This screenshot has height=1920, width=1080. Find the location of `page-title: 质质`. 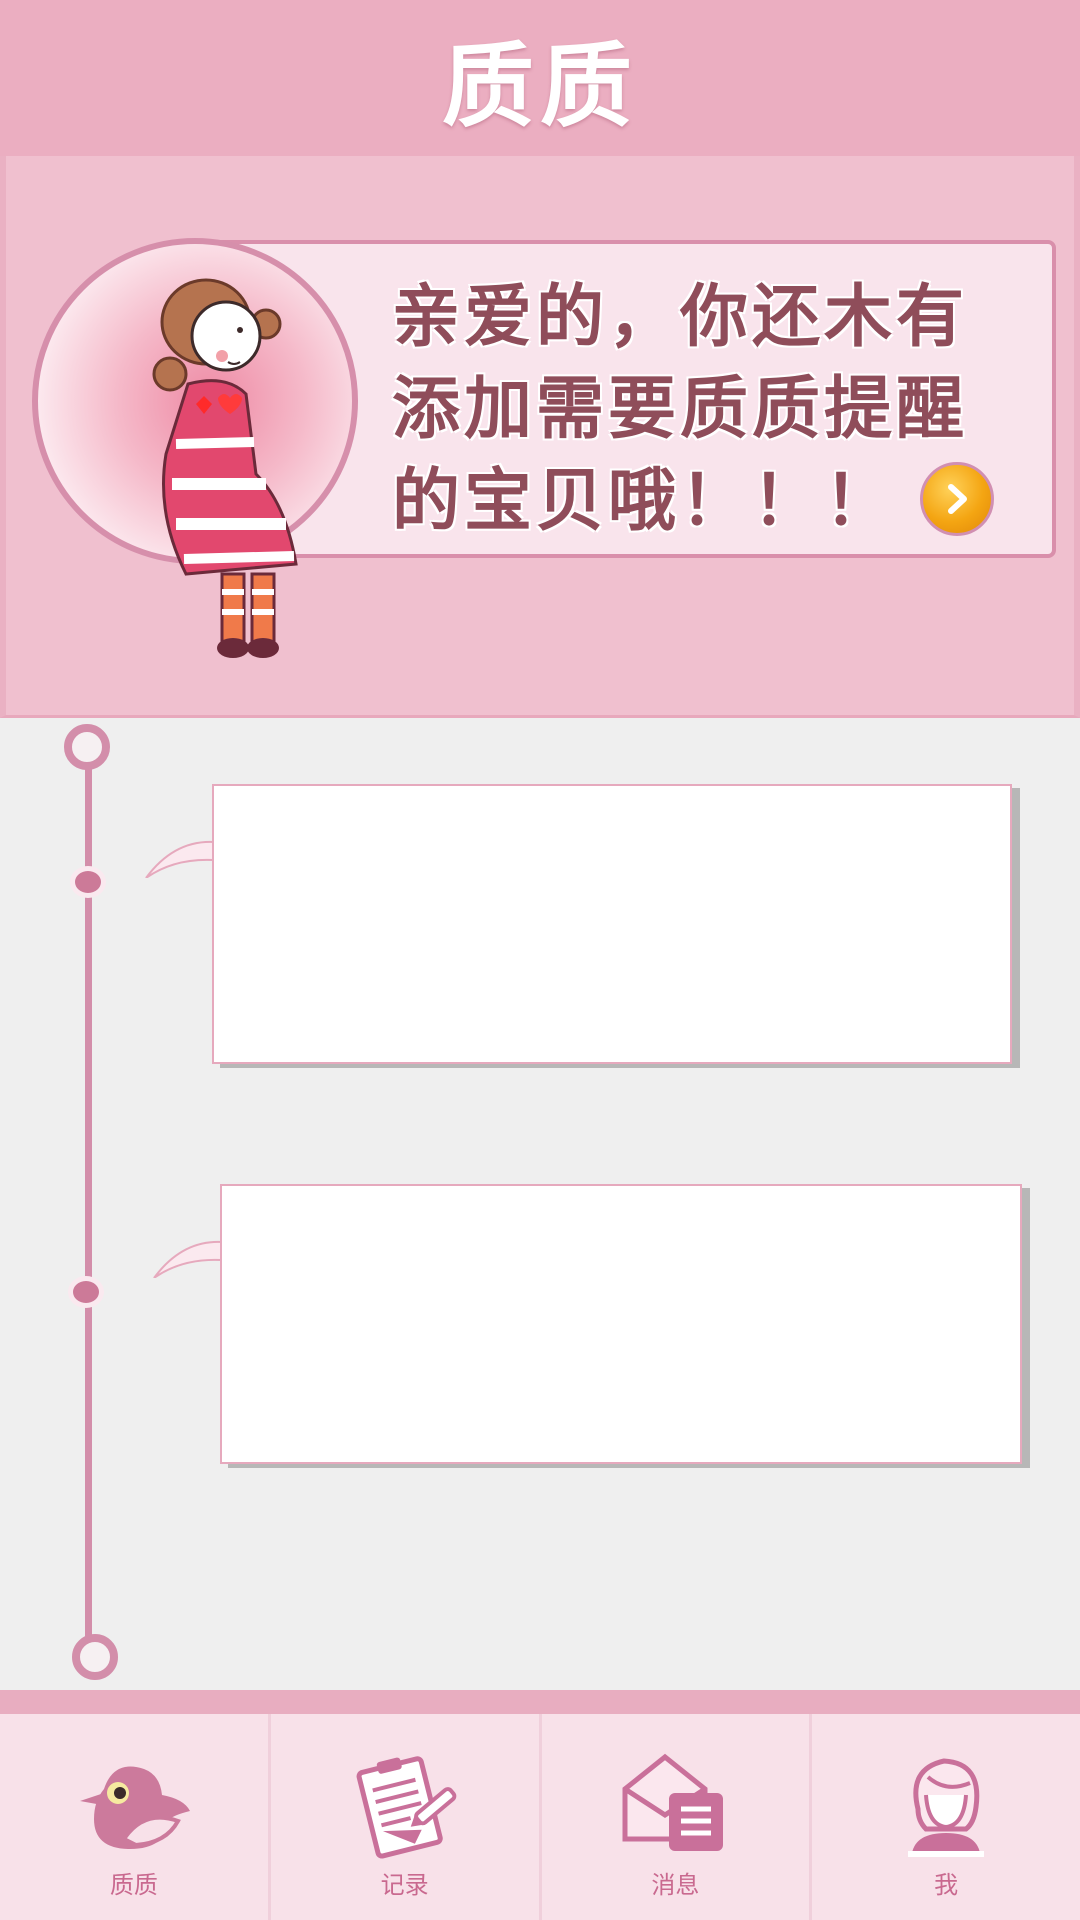

page-title: 质质 is located at coordinates (539, 86).